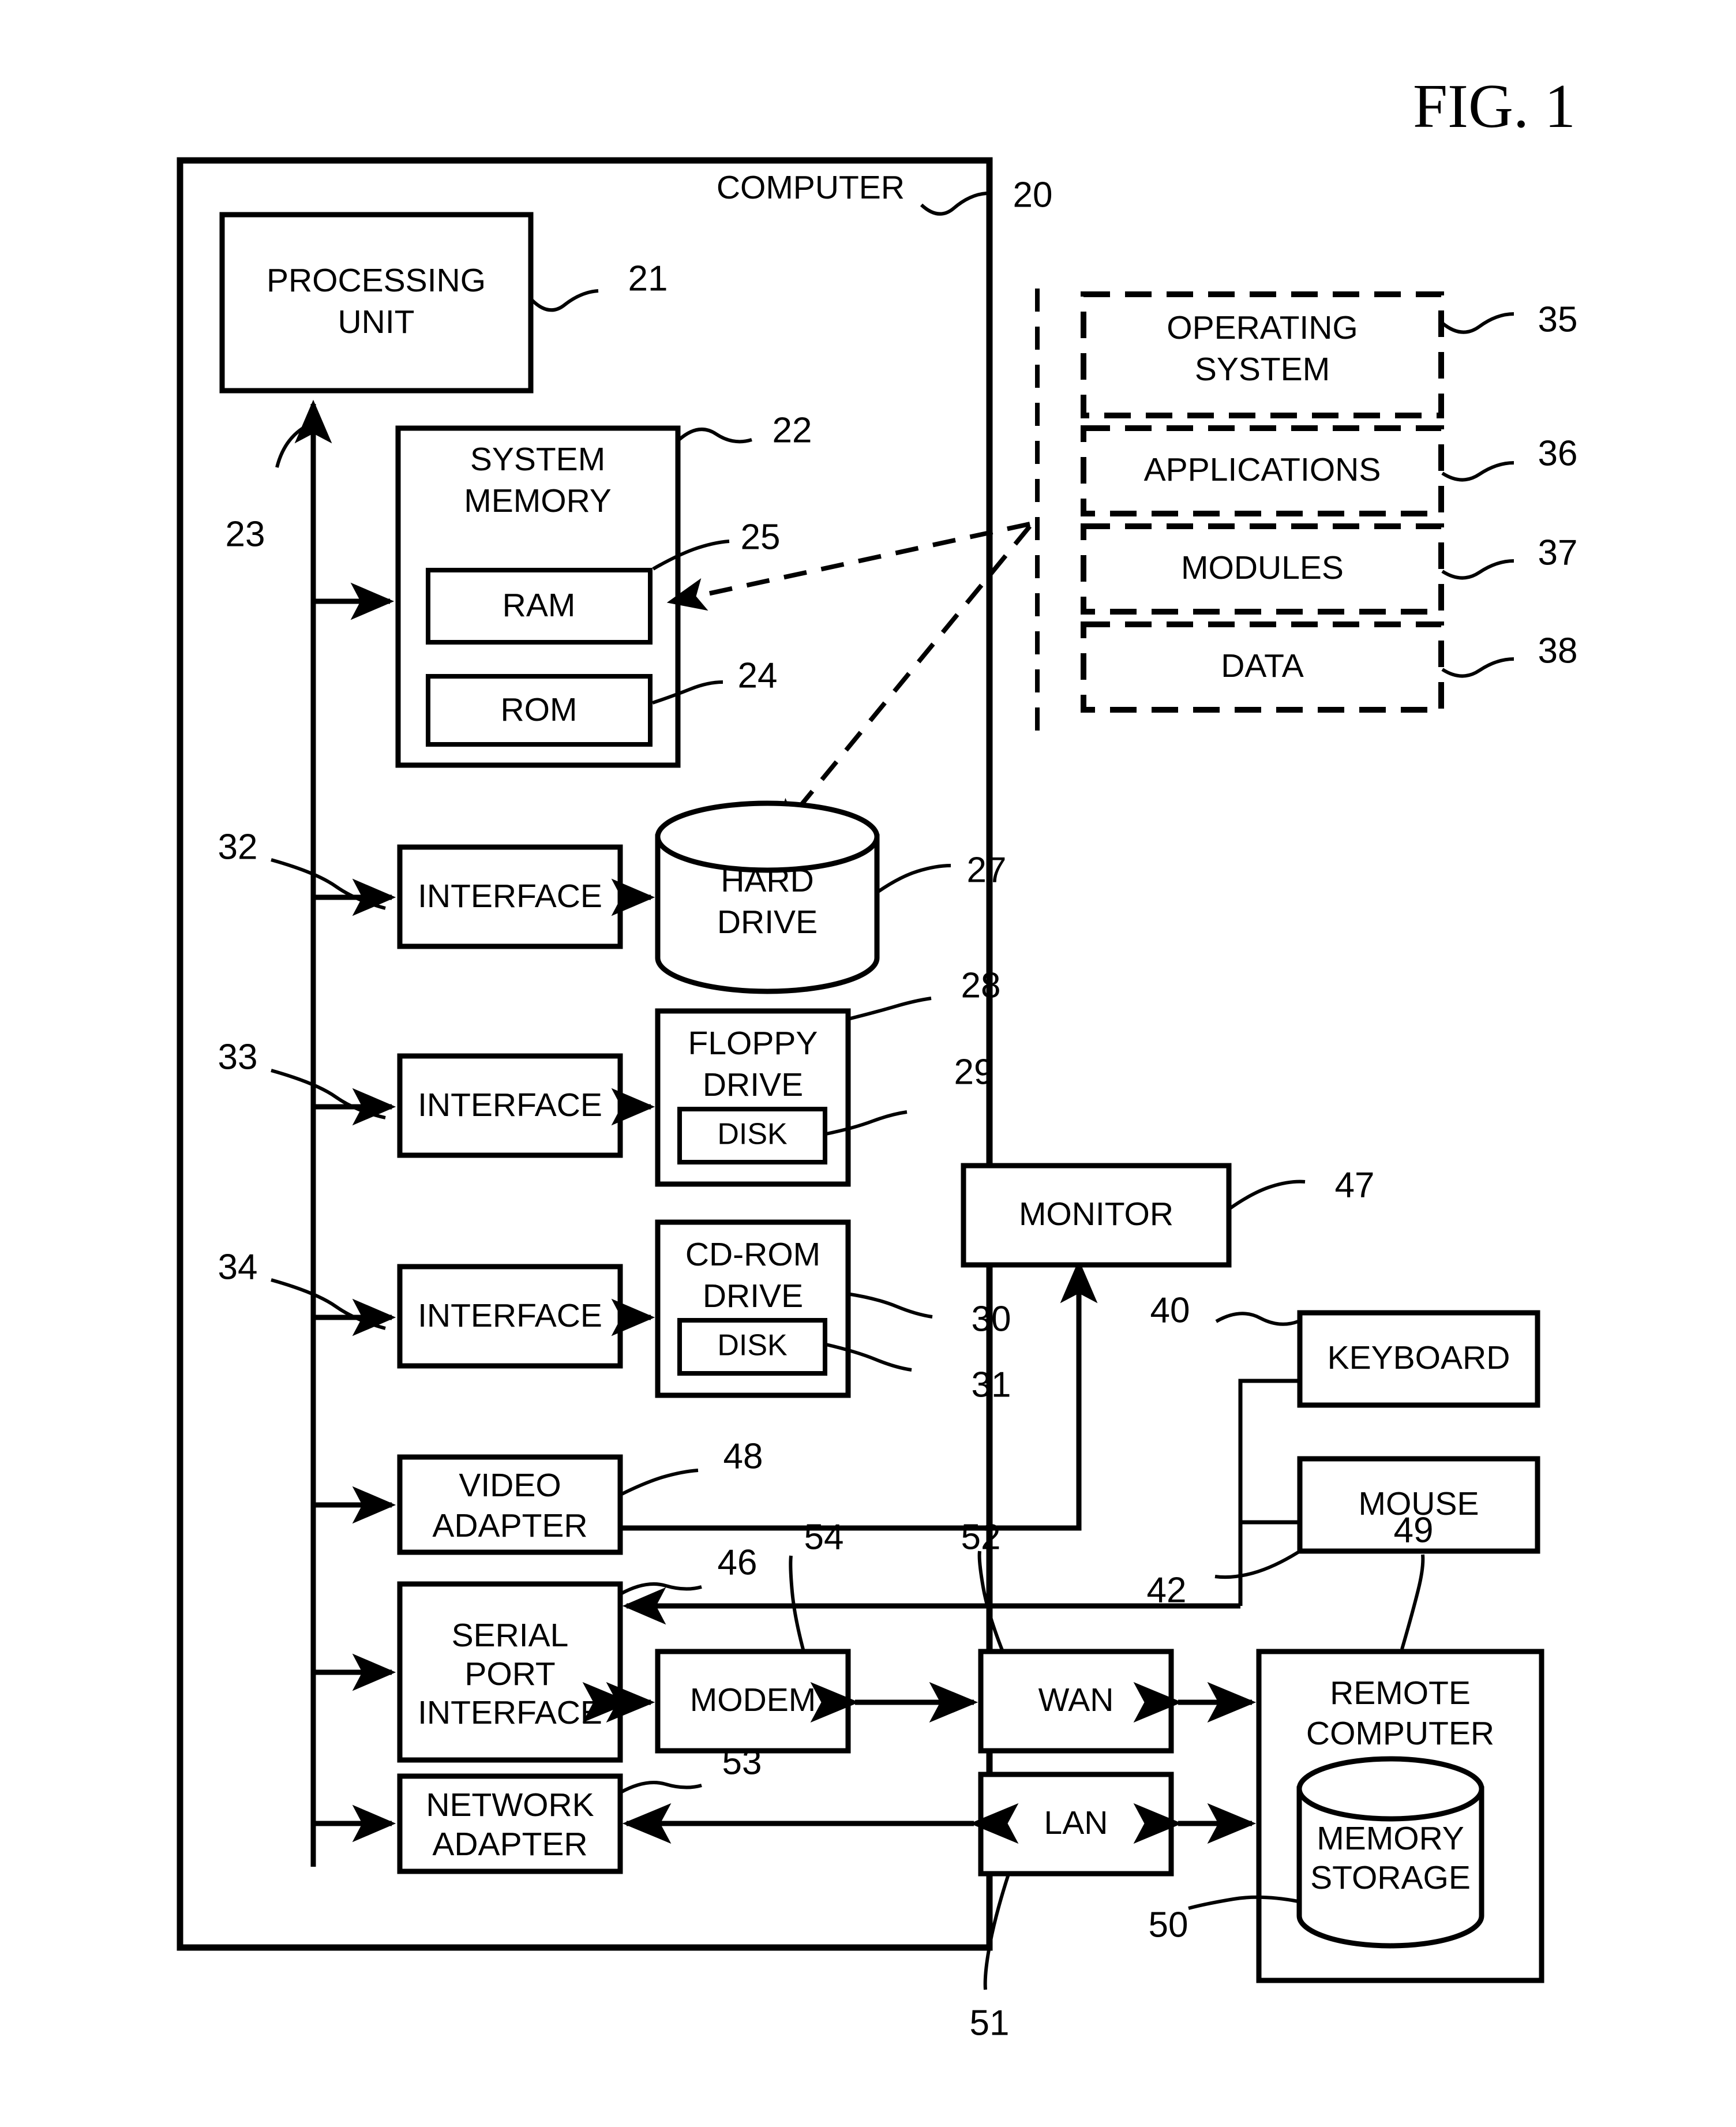 The image size is (1736, 2127). Describe the element at coordinates (752, 1345) in the screenshot. I see `cdrom-disk-label: DISK` at that location.